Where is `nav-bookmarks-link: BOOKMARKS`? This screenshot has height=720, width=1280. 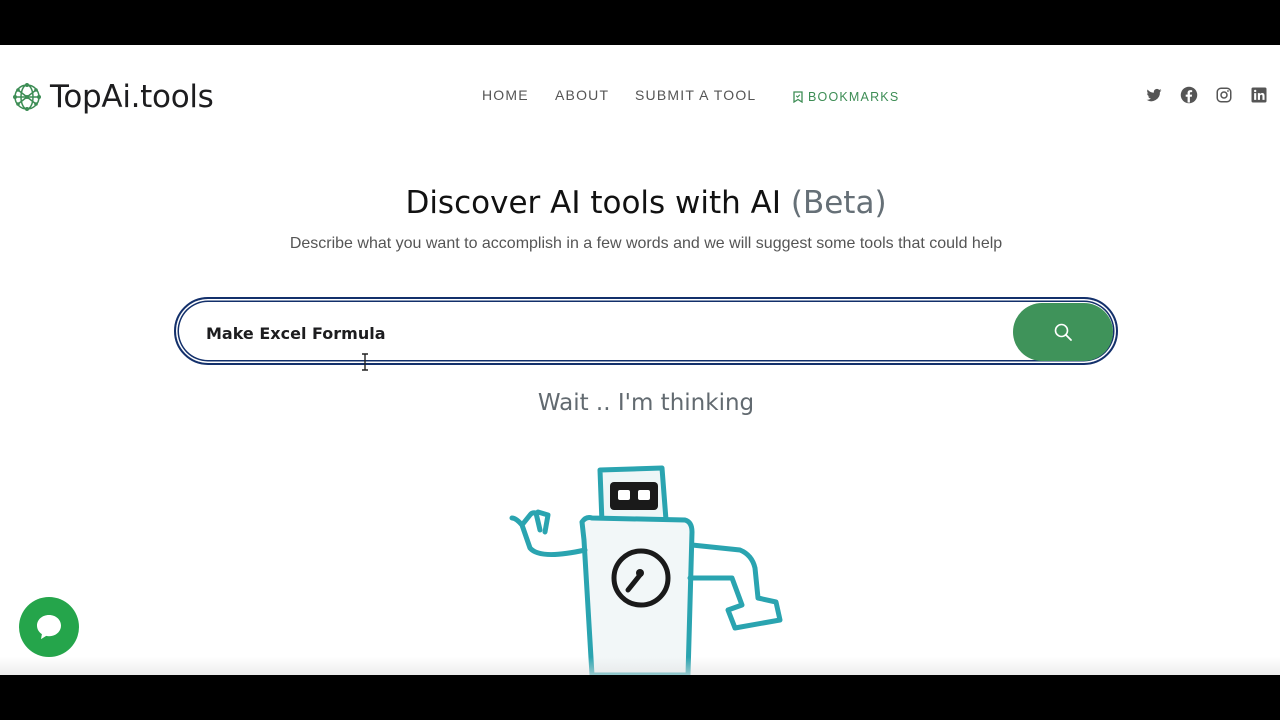
nav-bookmarks-link: BOOKMARKS is located at coordinates (846, 97).